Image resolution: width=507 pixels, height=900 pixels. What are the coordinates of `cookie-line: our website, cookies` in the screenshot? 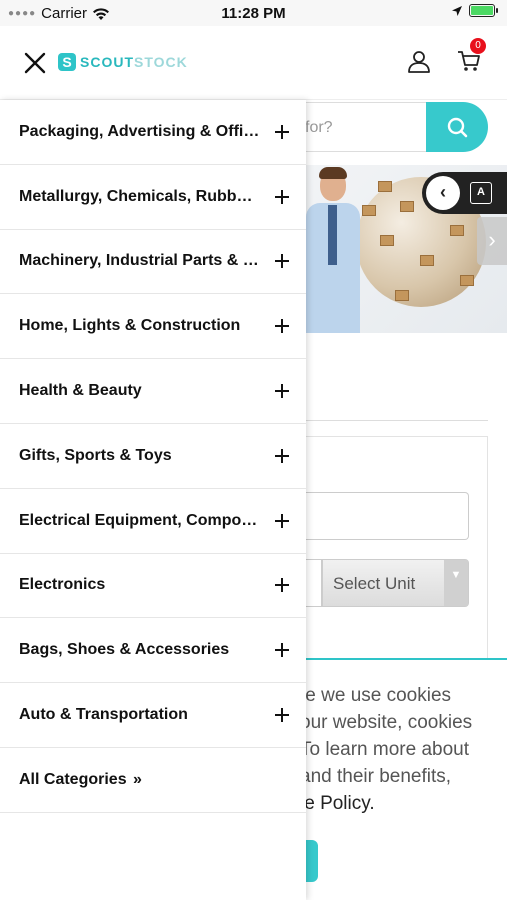 It's located at (386, 722).